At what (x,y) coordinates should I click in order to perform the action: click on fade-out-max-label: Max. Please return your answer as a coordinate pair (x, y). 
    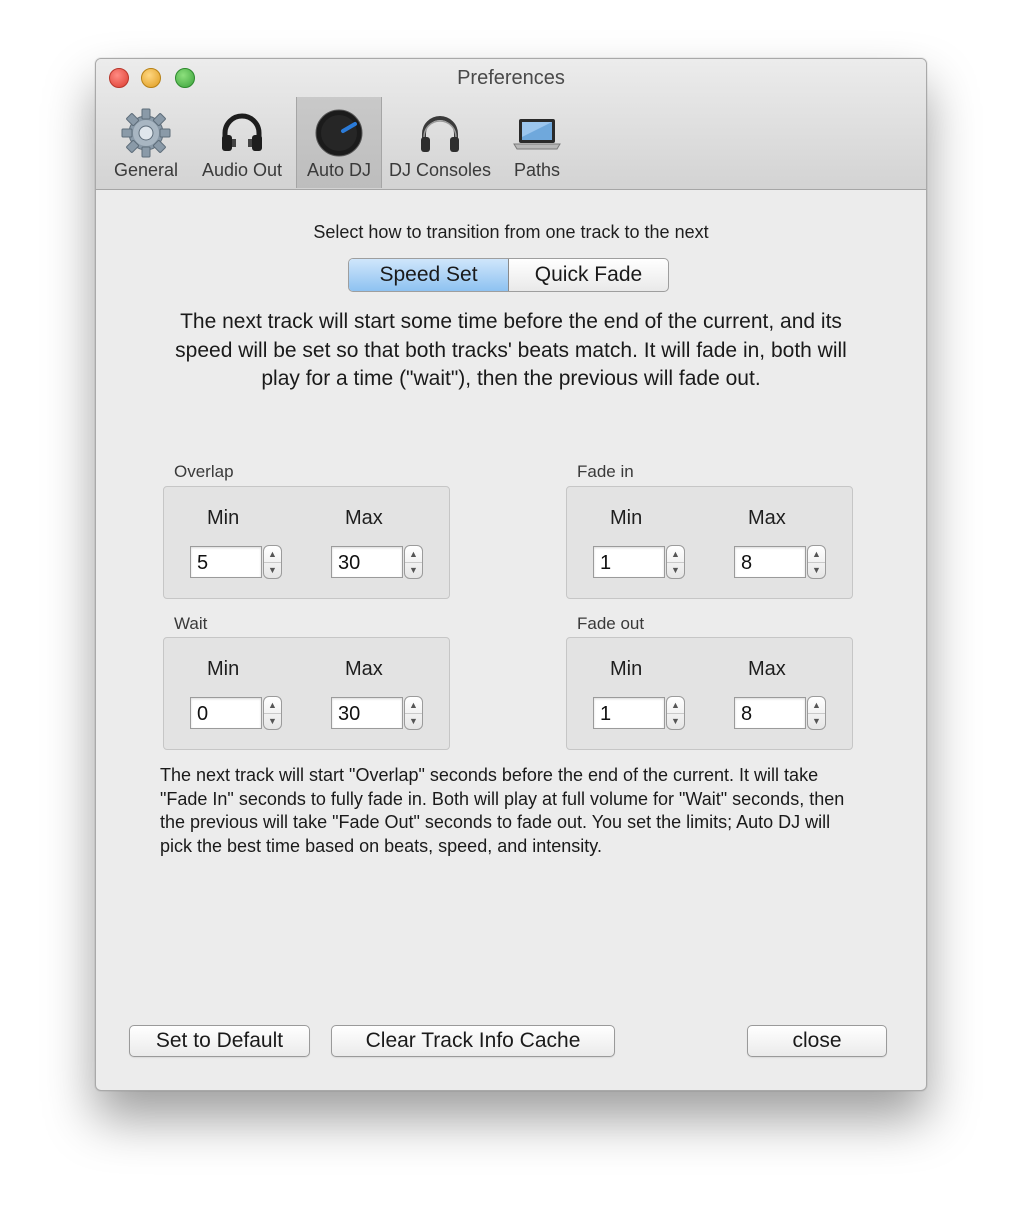
    Looking at the image, I should click on (767, 669).